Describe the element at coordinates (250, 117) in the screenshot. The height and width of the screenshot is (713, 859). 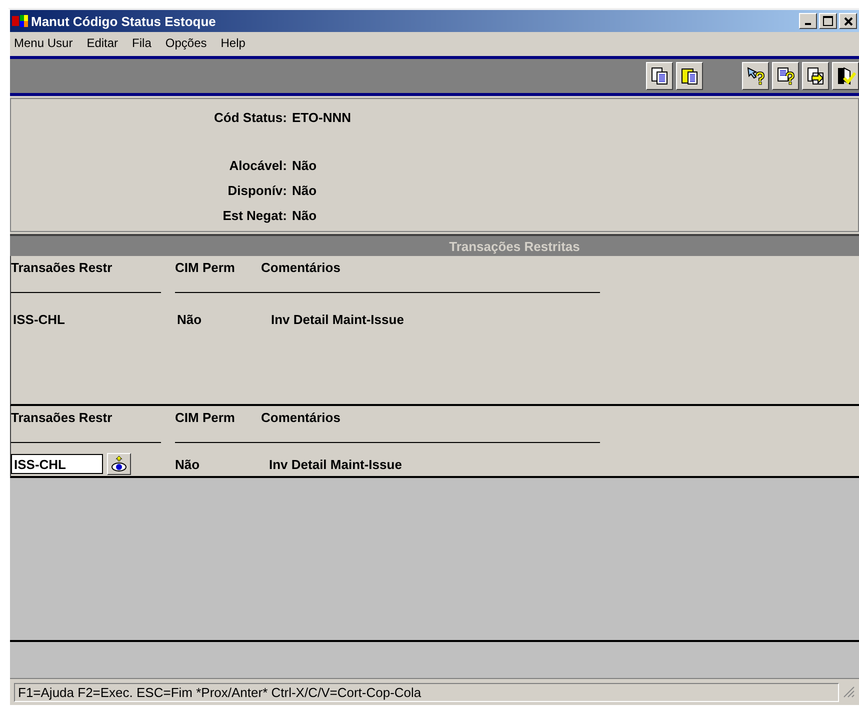
I see `field-label: Cód Status:` at that location.